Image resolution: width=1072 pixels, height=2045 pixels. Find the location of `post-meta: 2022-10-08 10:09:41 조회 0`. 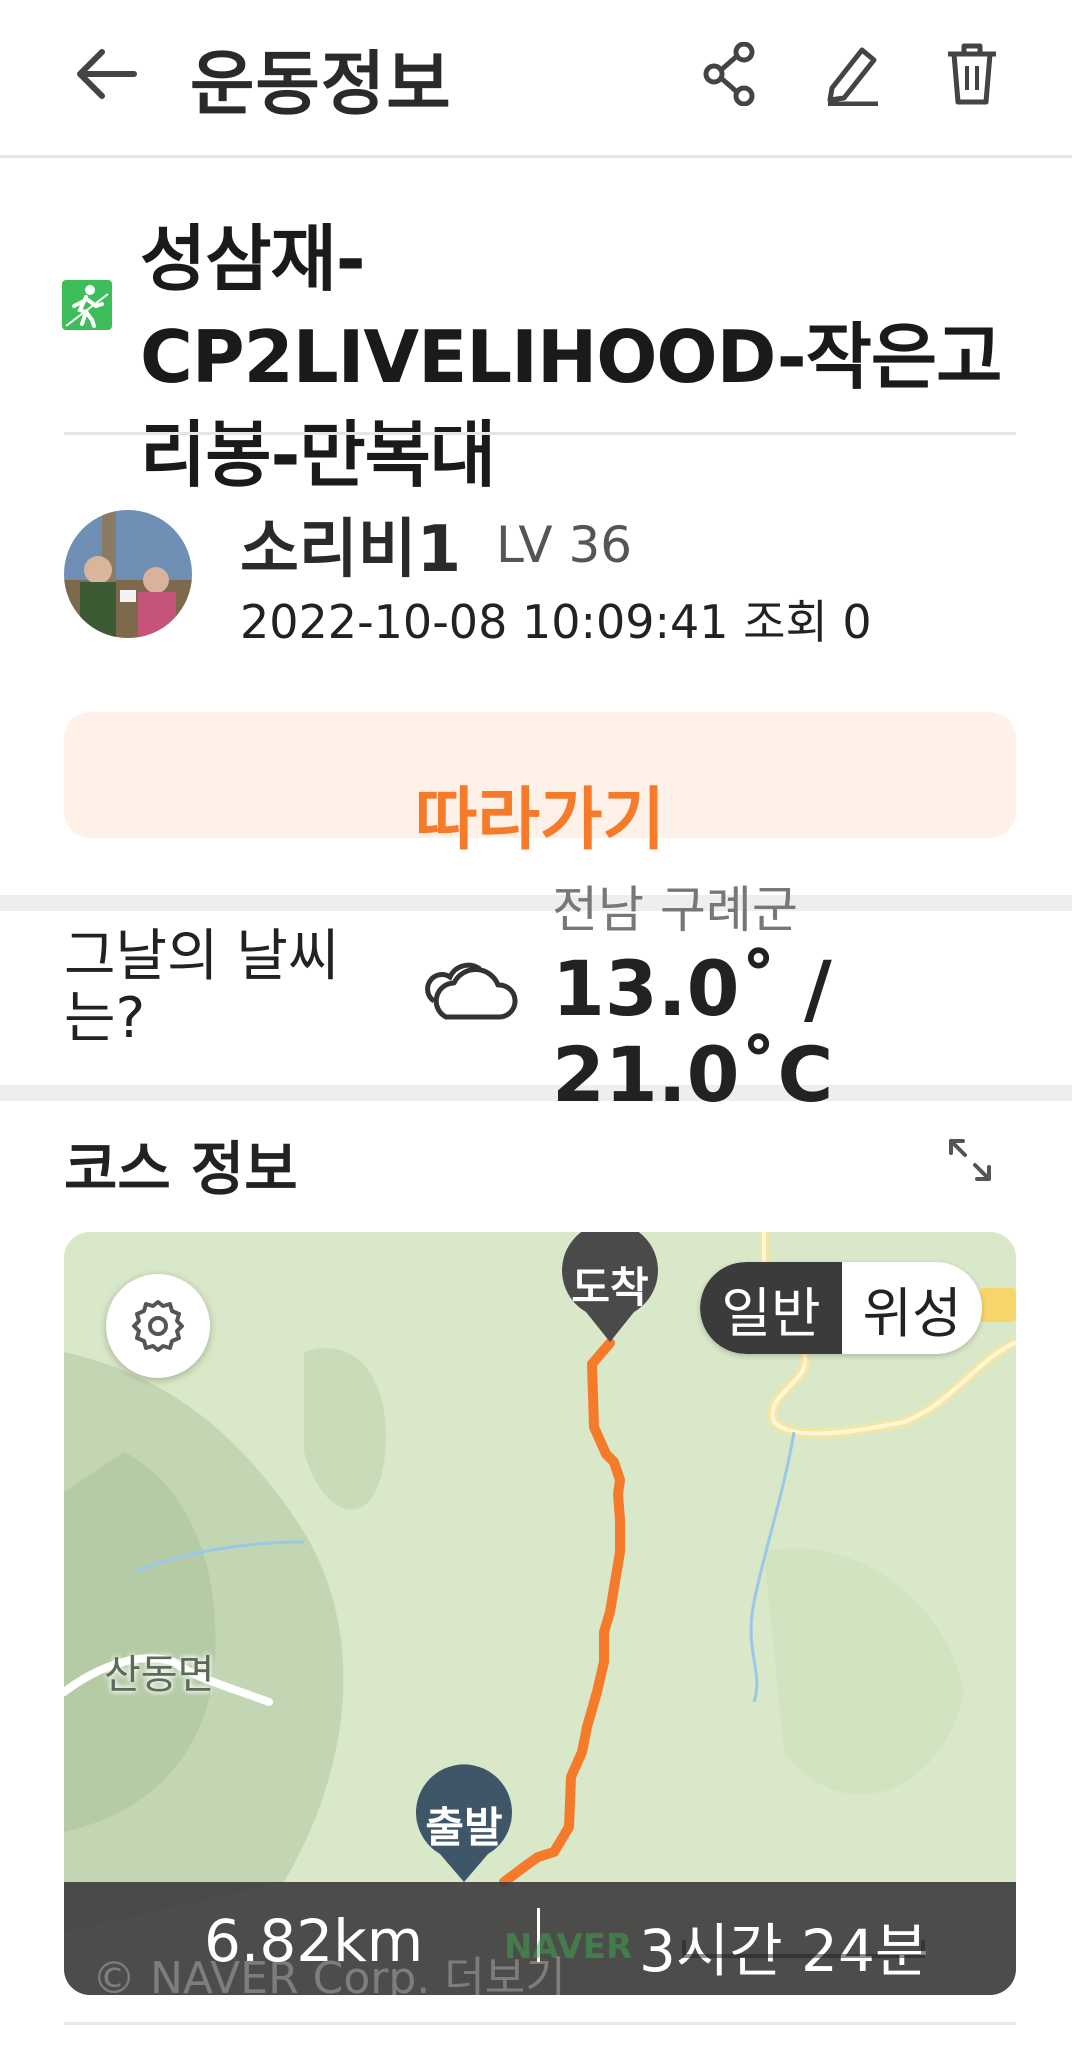

post-meta: 2022-10-08 10:09:41 조회 0 is located at coordinates (556, 622).